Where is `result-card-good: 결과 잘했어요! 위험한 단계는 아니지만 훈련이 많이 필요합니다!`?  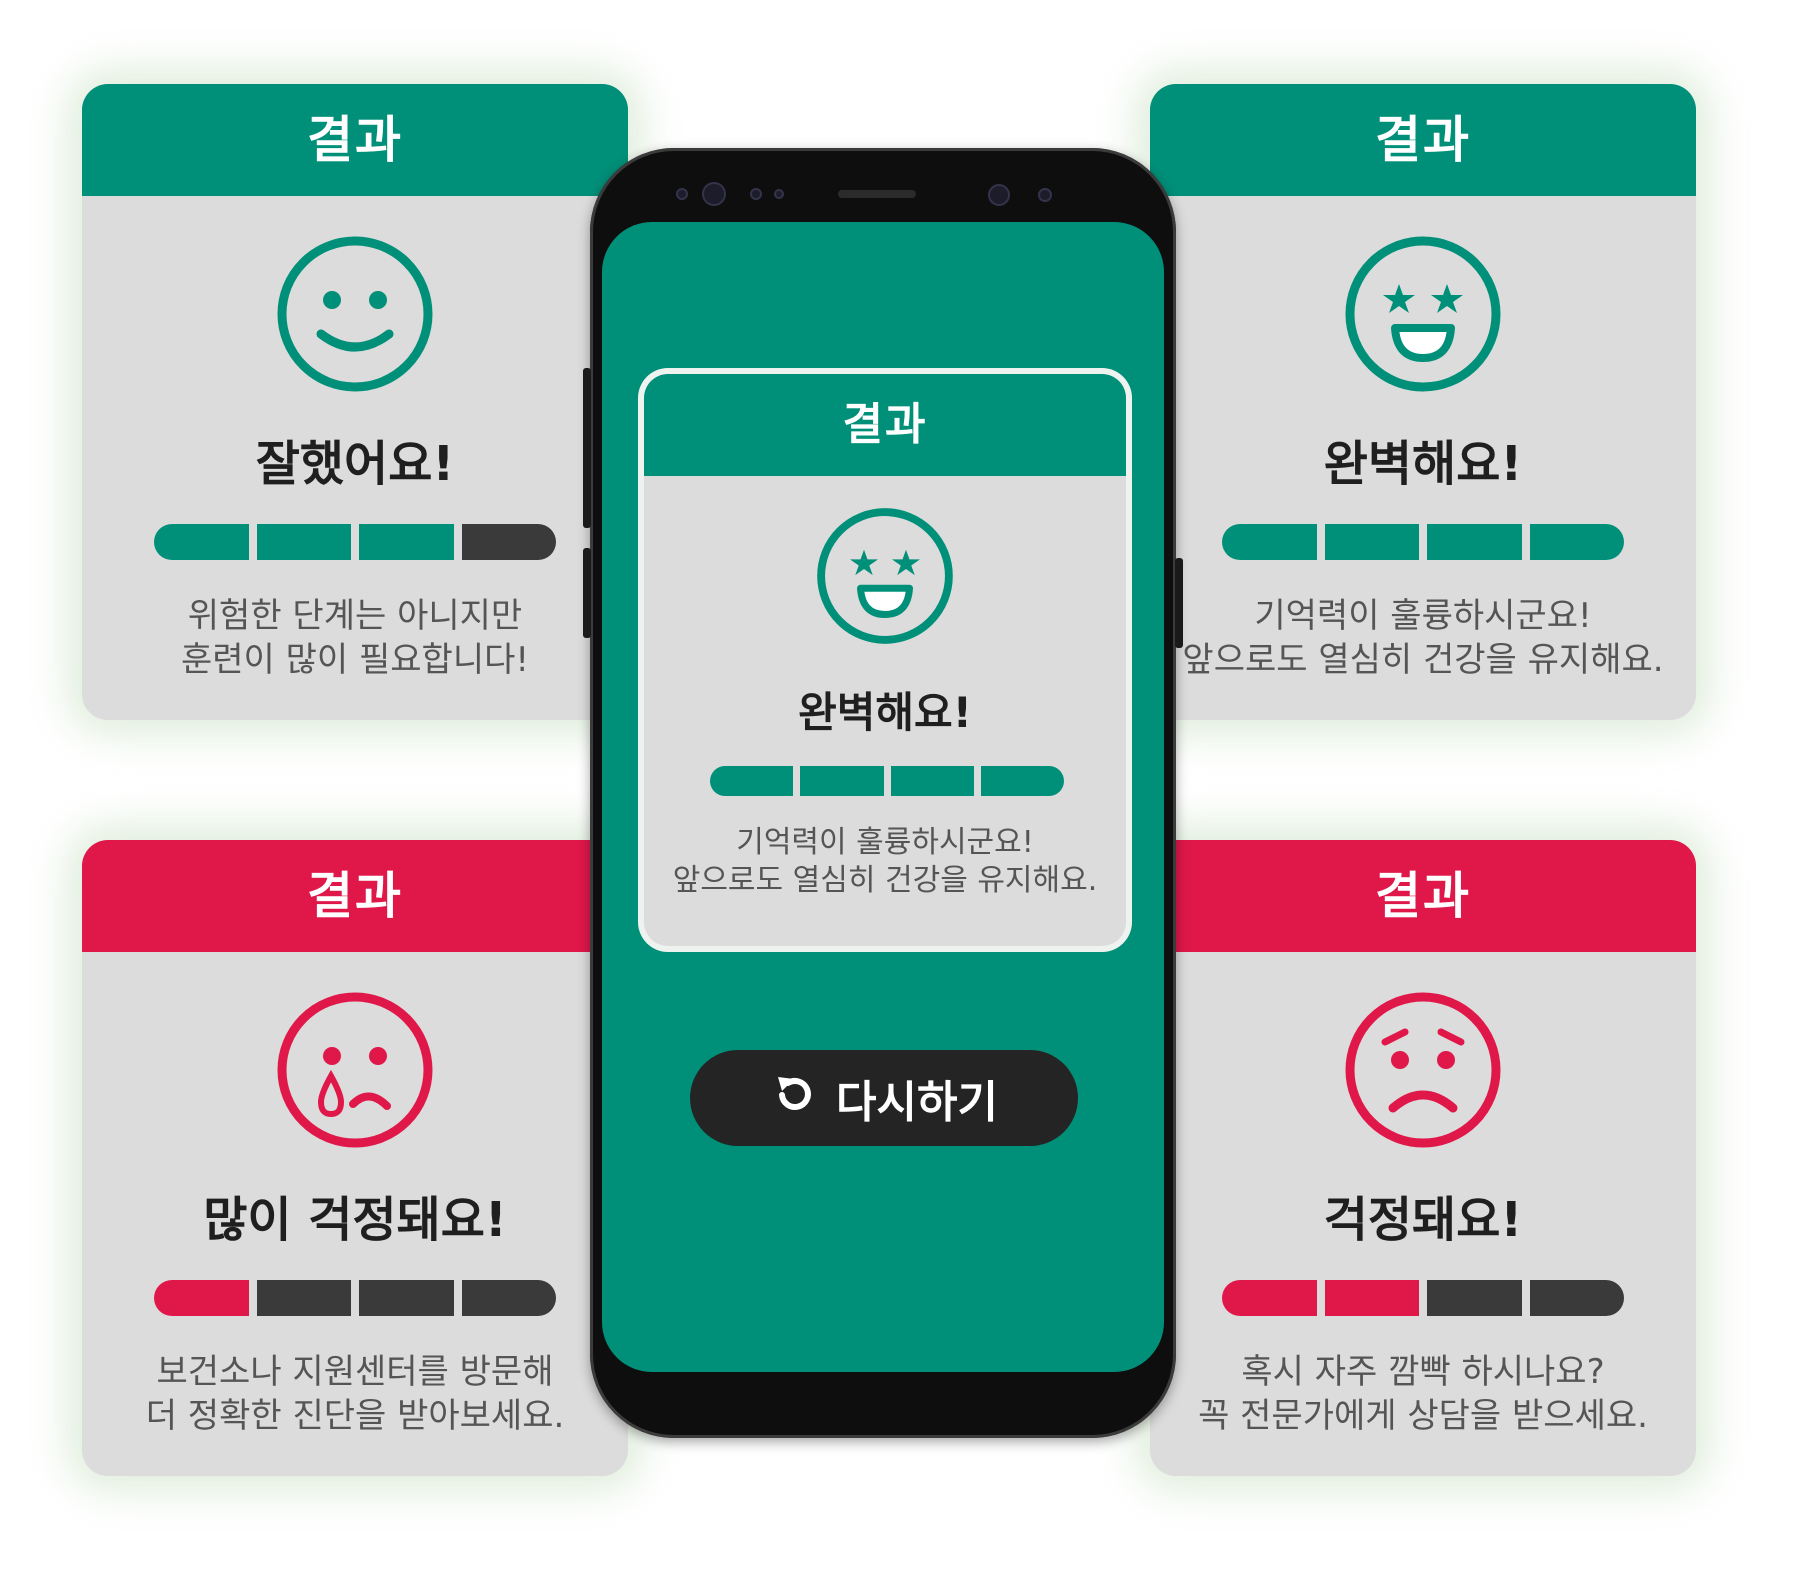 result-card-good: 결과 잘했어요! 위험한 단계는 아니지만 훈련이 많이 필요합니다! is located at coordinates (355, 402).